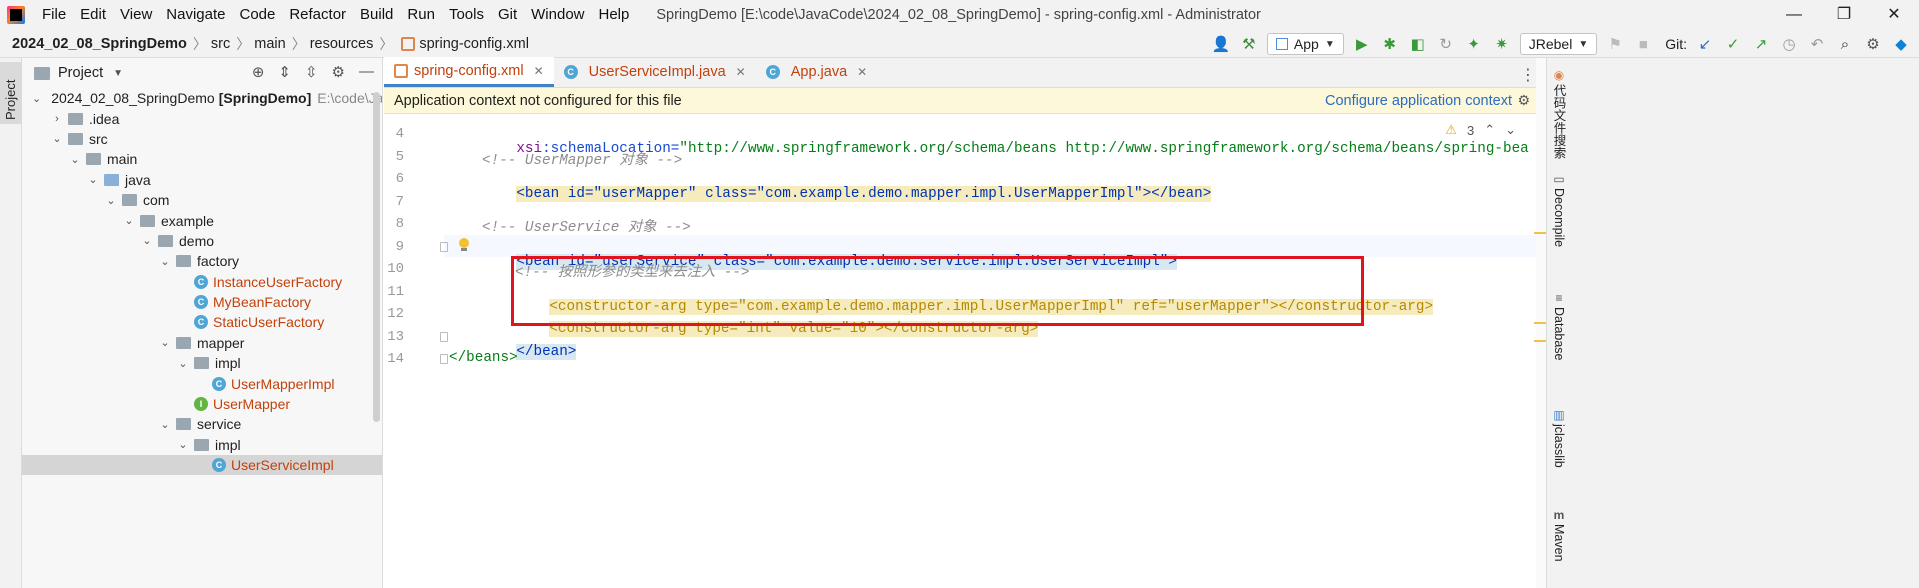  I want to click on menu-build: Build, so click(376, 15).